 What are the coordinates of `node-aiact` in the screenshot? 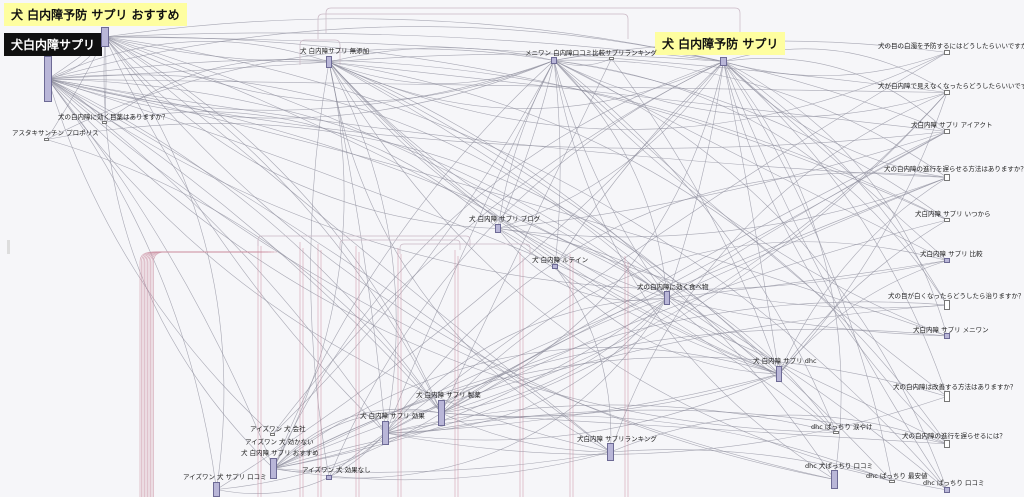 It's located at (947, 131).